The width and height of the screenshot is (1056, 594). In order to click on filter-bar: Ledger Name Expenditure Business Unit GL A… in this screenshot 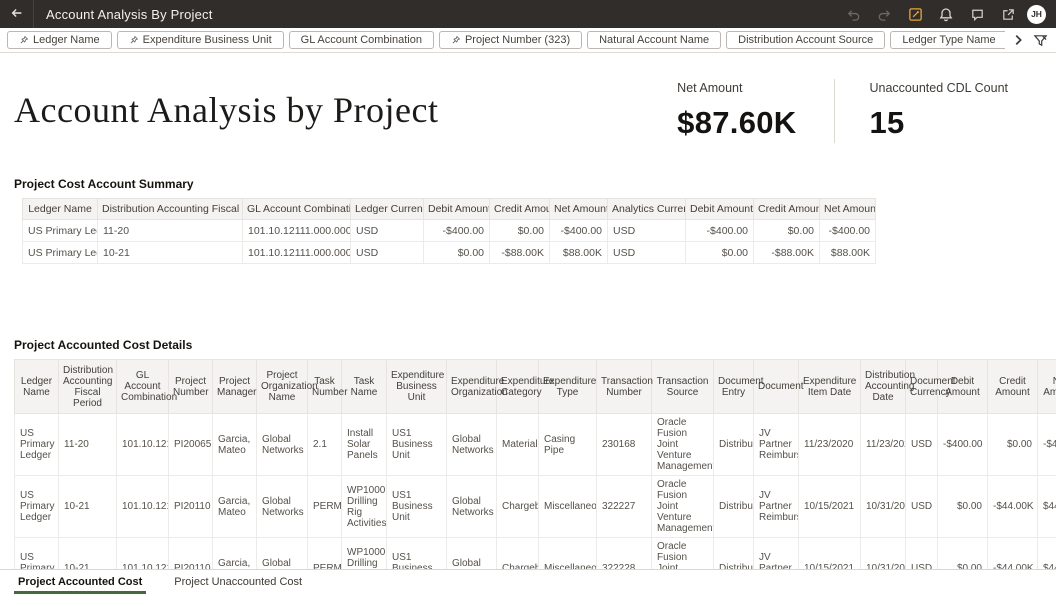, I will do `click(528, 40)`.